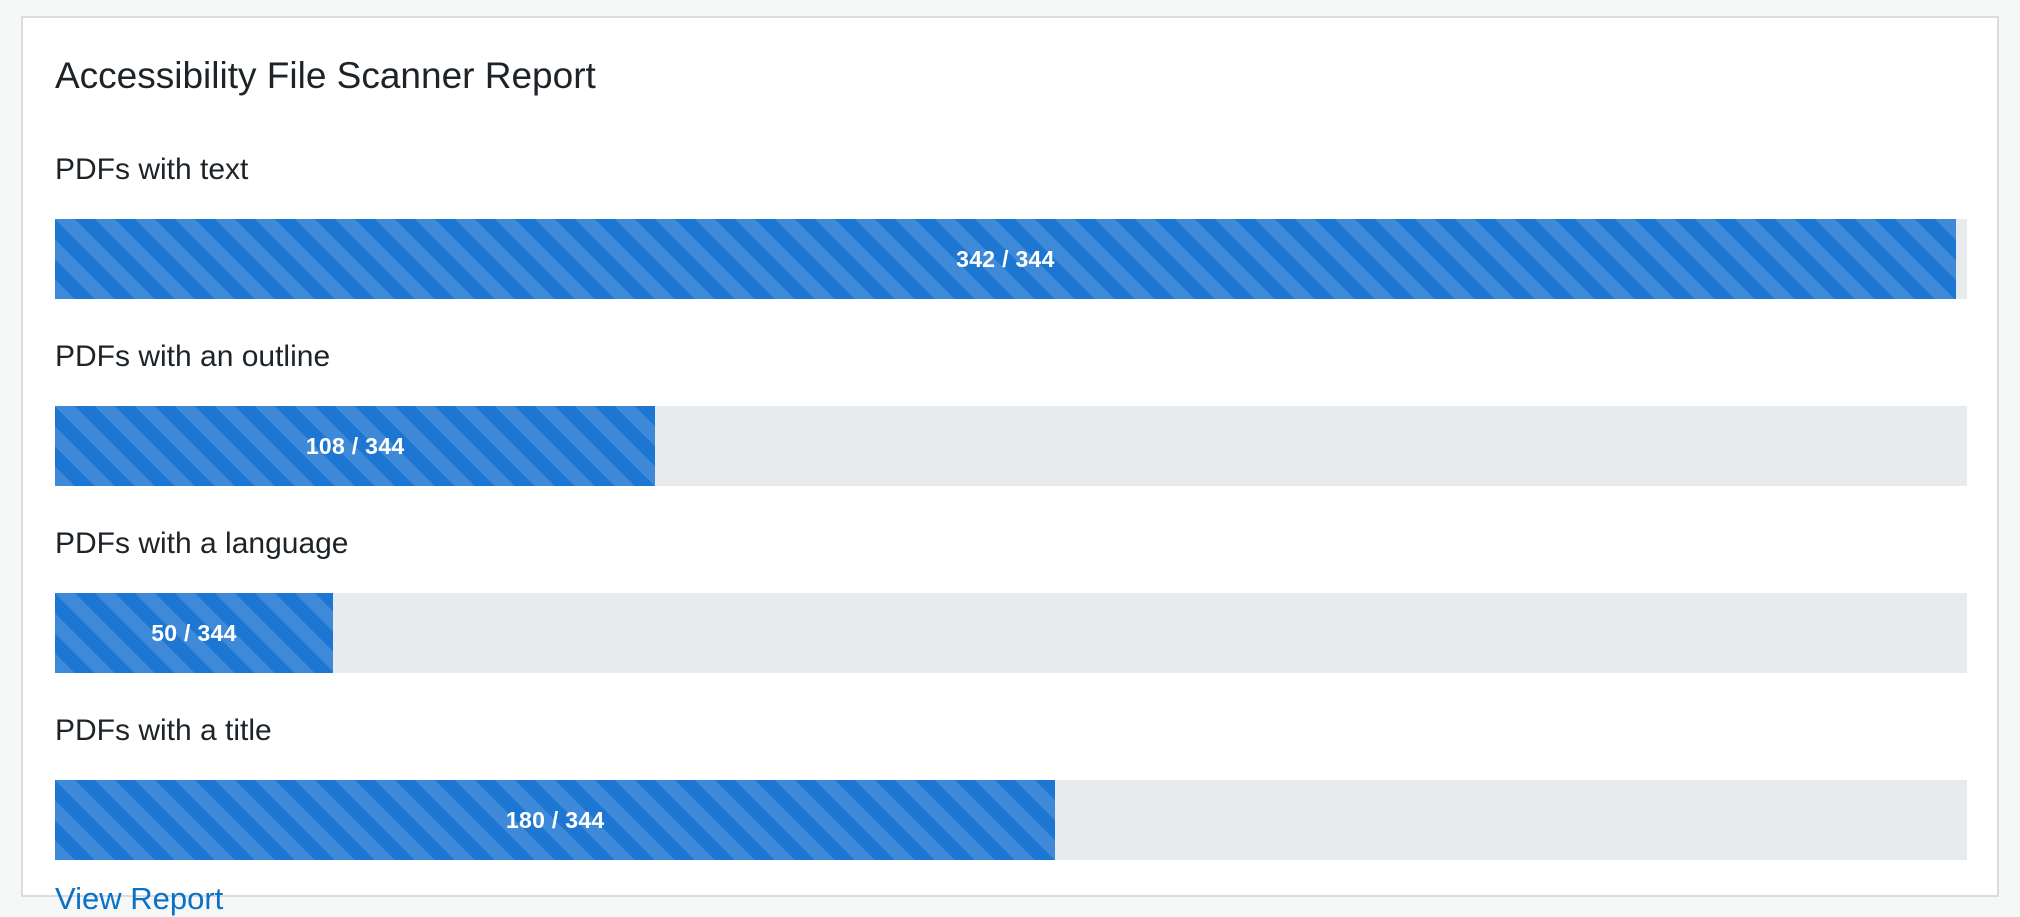 The height and width of the screenshot is (917, 2020). I want to click on progress-track: 180 / 344, so click(1011, 820).